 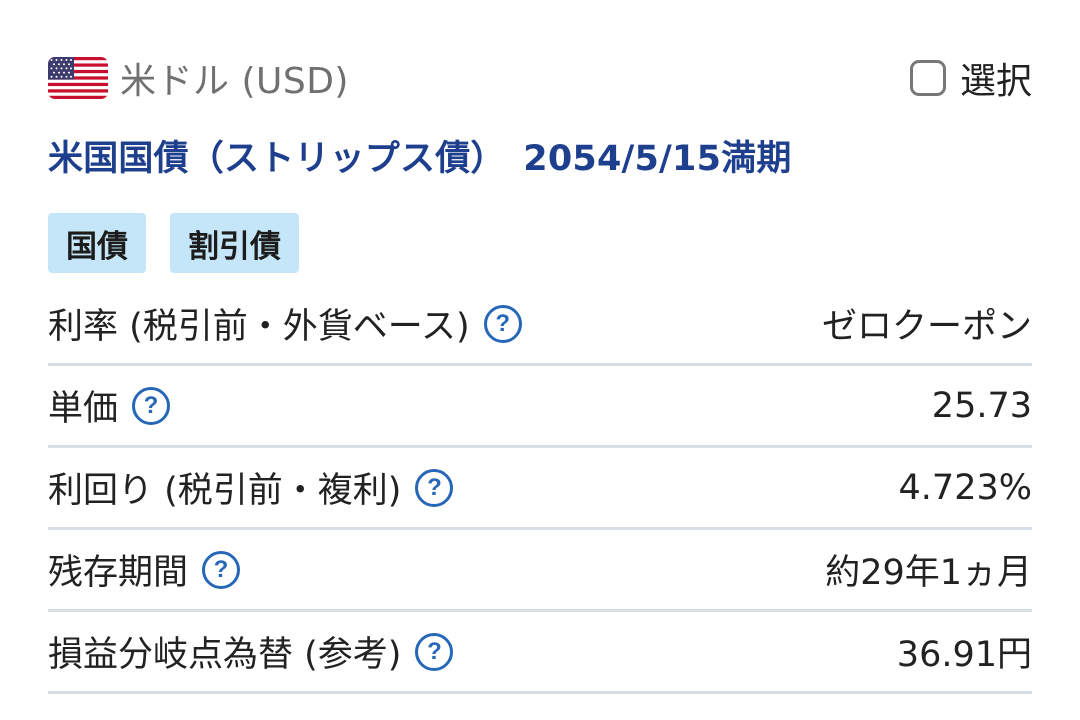 I want to click on detail-label-coupon-rate: 利率 (税引前・外貨ベース), so click(x=259, y=327).